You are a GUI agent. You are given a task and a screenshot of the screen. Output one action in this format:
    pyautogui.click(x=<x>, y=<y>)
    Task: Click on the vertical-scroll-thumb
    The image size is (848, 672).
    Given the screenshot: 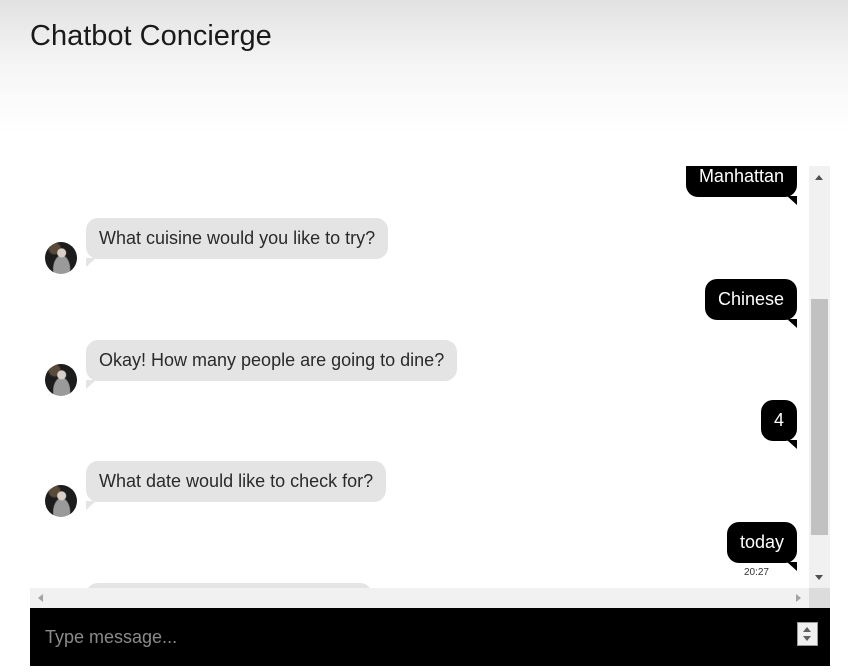 What is the action you would take?
    pyautogui.click(x=819, y=417)
    